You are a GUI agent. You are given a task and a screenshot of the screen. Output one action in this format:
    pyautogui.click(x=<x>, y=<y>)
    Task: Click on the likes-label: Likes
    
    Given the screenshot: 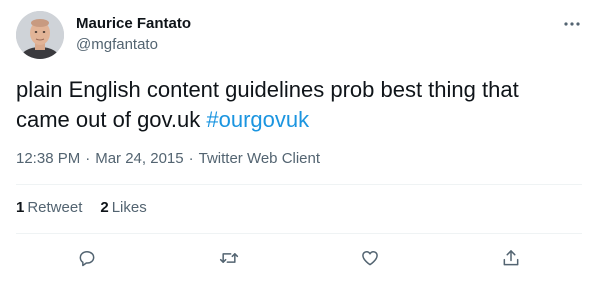 What is the action you would take?
    pyautogui.click(x=129, y=207)
    